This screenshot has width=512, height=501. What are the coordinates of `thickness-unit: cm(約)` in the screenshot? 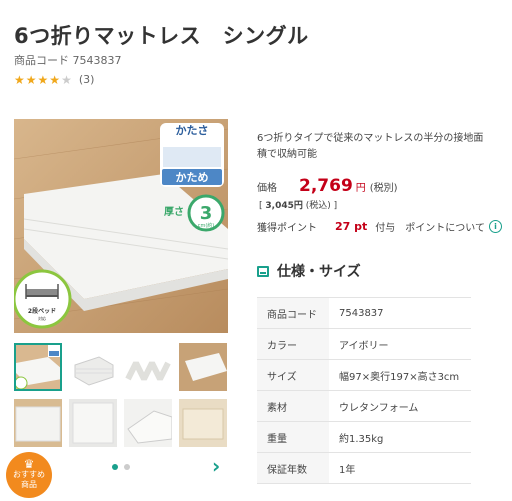 It's located at (206, 225).